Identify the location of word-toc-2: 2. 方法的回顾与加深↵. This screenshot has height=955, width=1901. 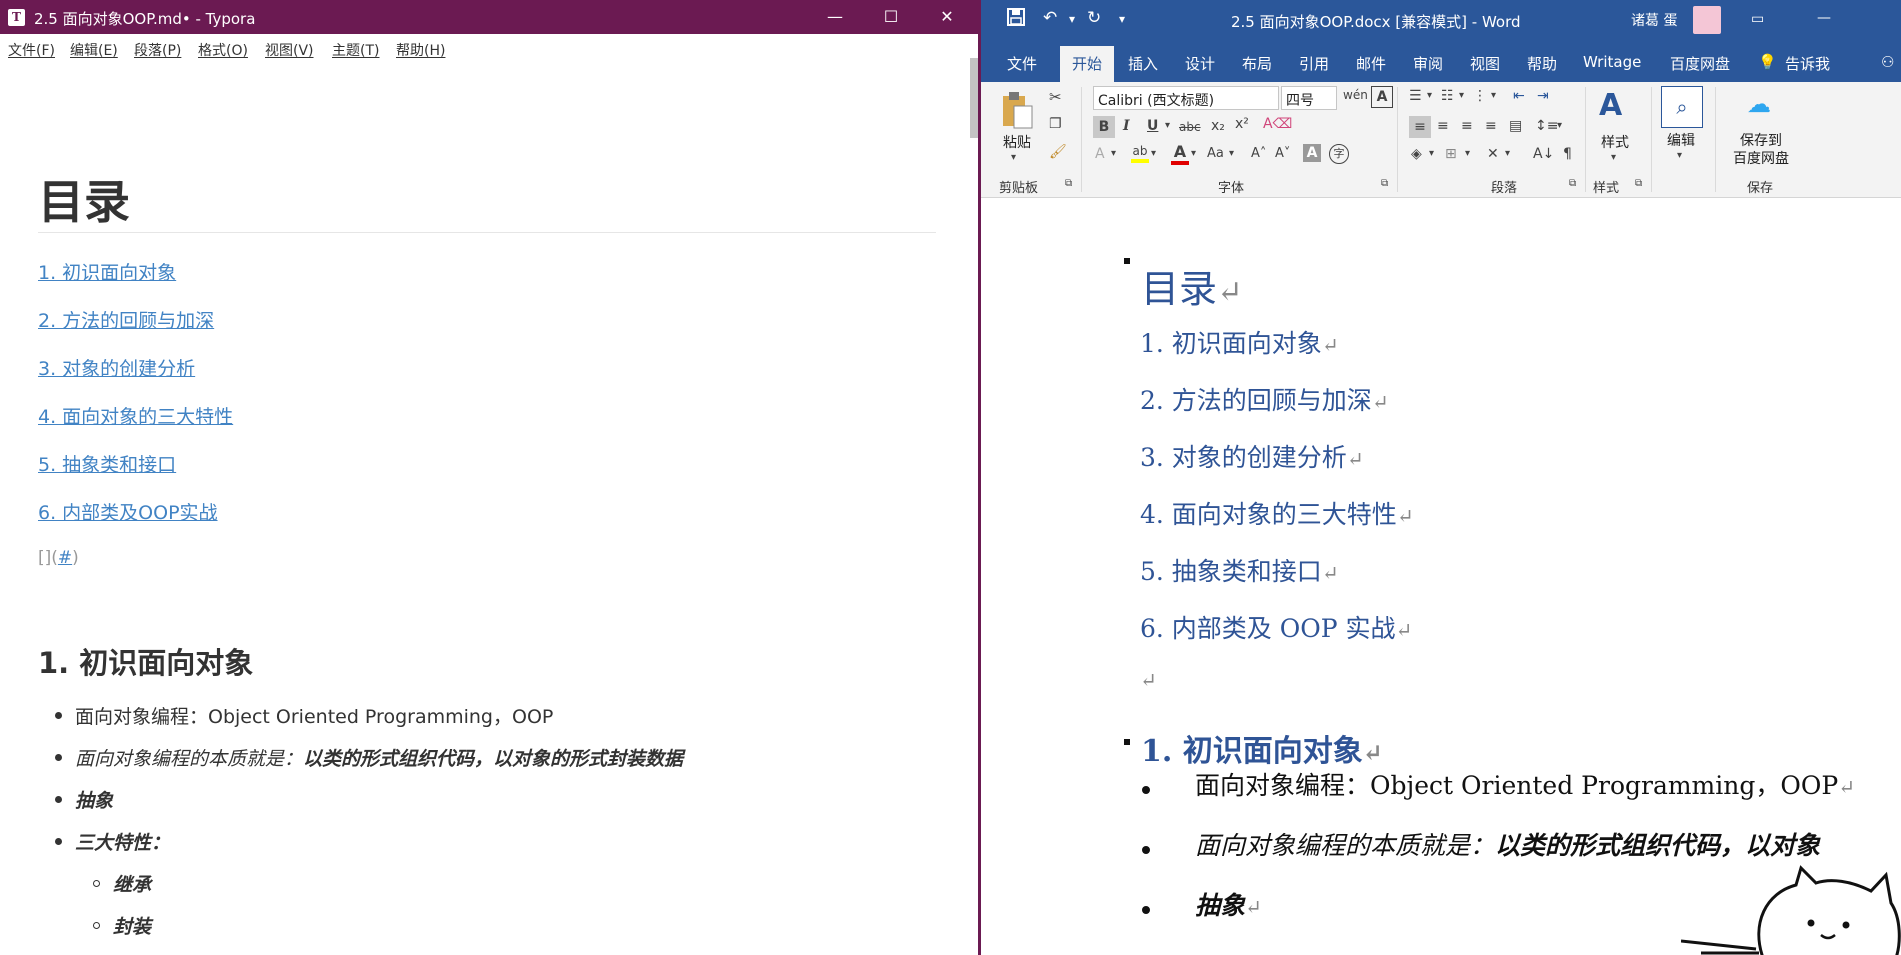
(1264, 399).